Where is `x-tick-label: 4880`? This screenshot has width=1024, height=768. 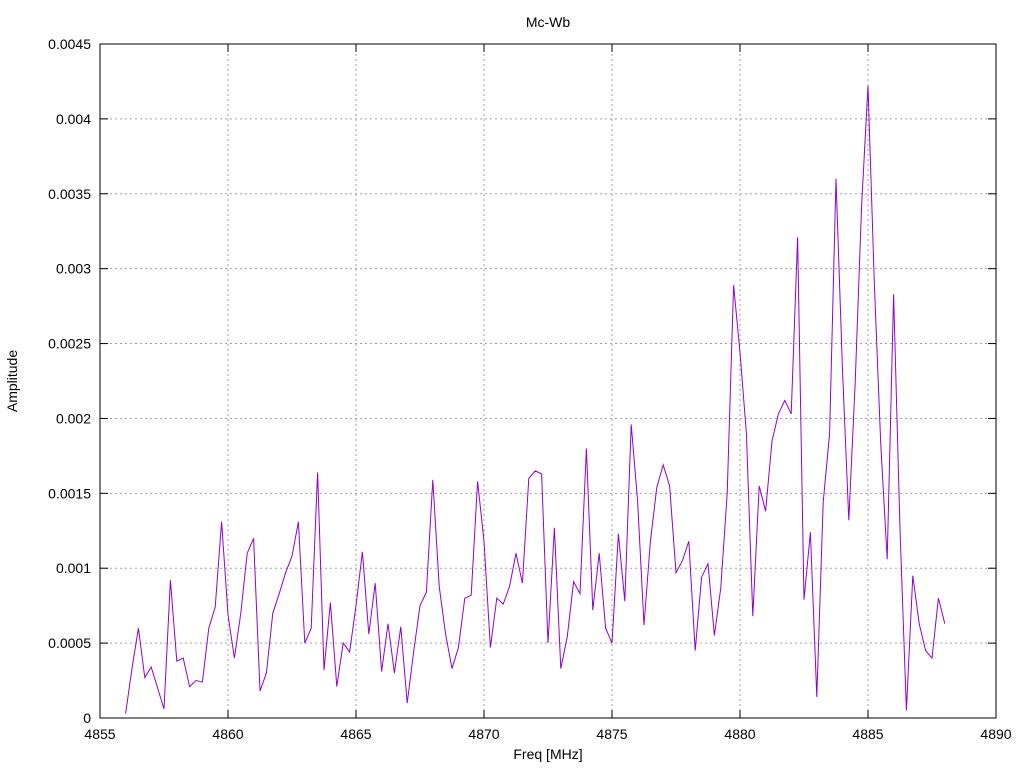
x-tick-label: 4880 is located at coordinates (739, 734).